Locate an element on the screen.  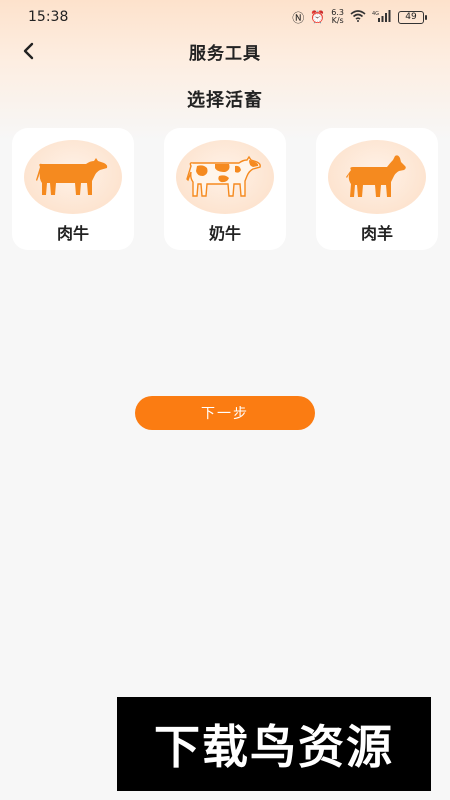
beef-cattle-icon is located at coordinates (72, 176).